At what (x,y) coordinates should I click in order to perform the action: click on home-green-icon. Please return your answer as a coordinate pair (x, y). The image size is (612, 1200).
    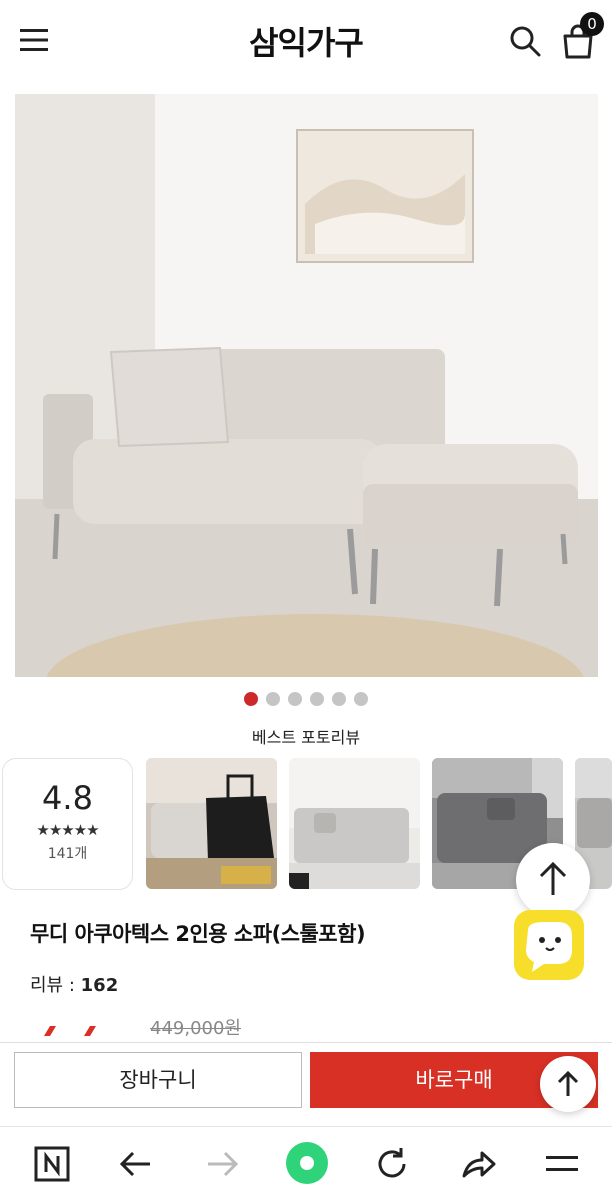
    Looking at the image, I should click on (307, 1163).